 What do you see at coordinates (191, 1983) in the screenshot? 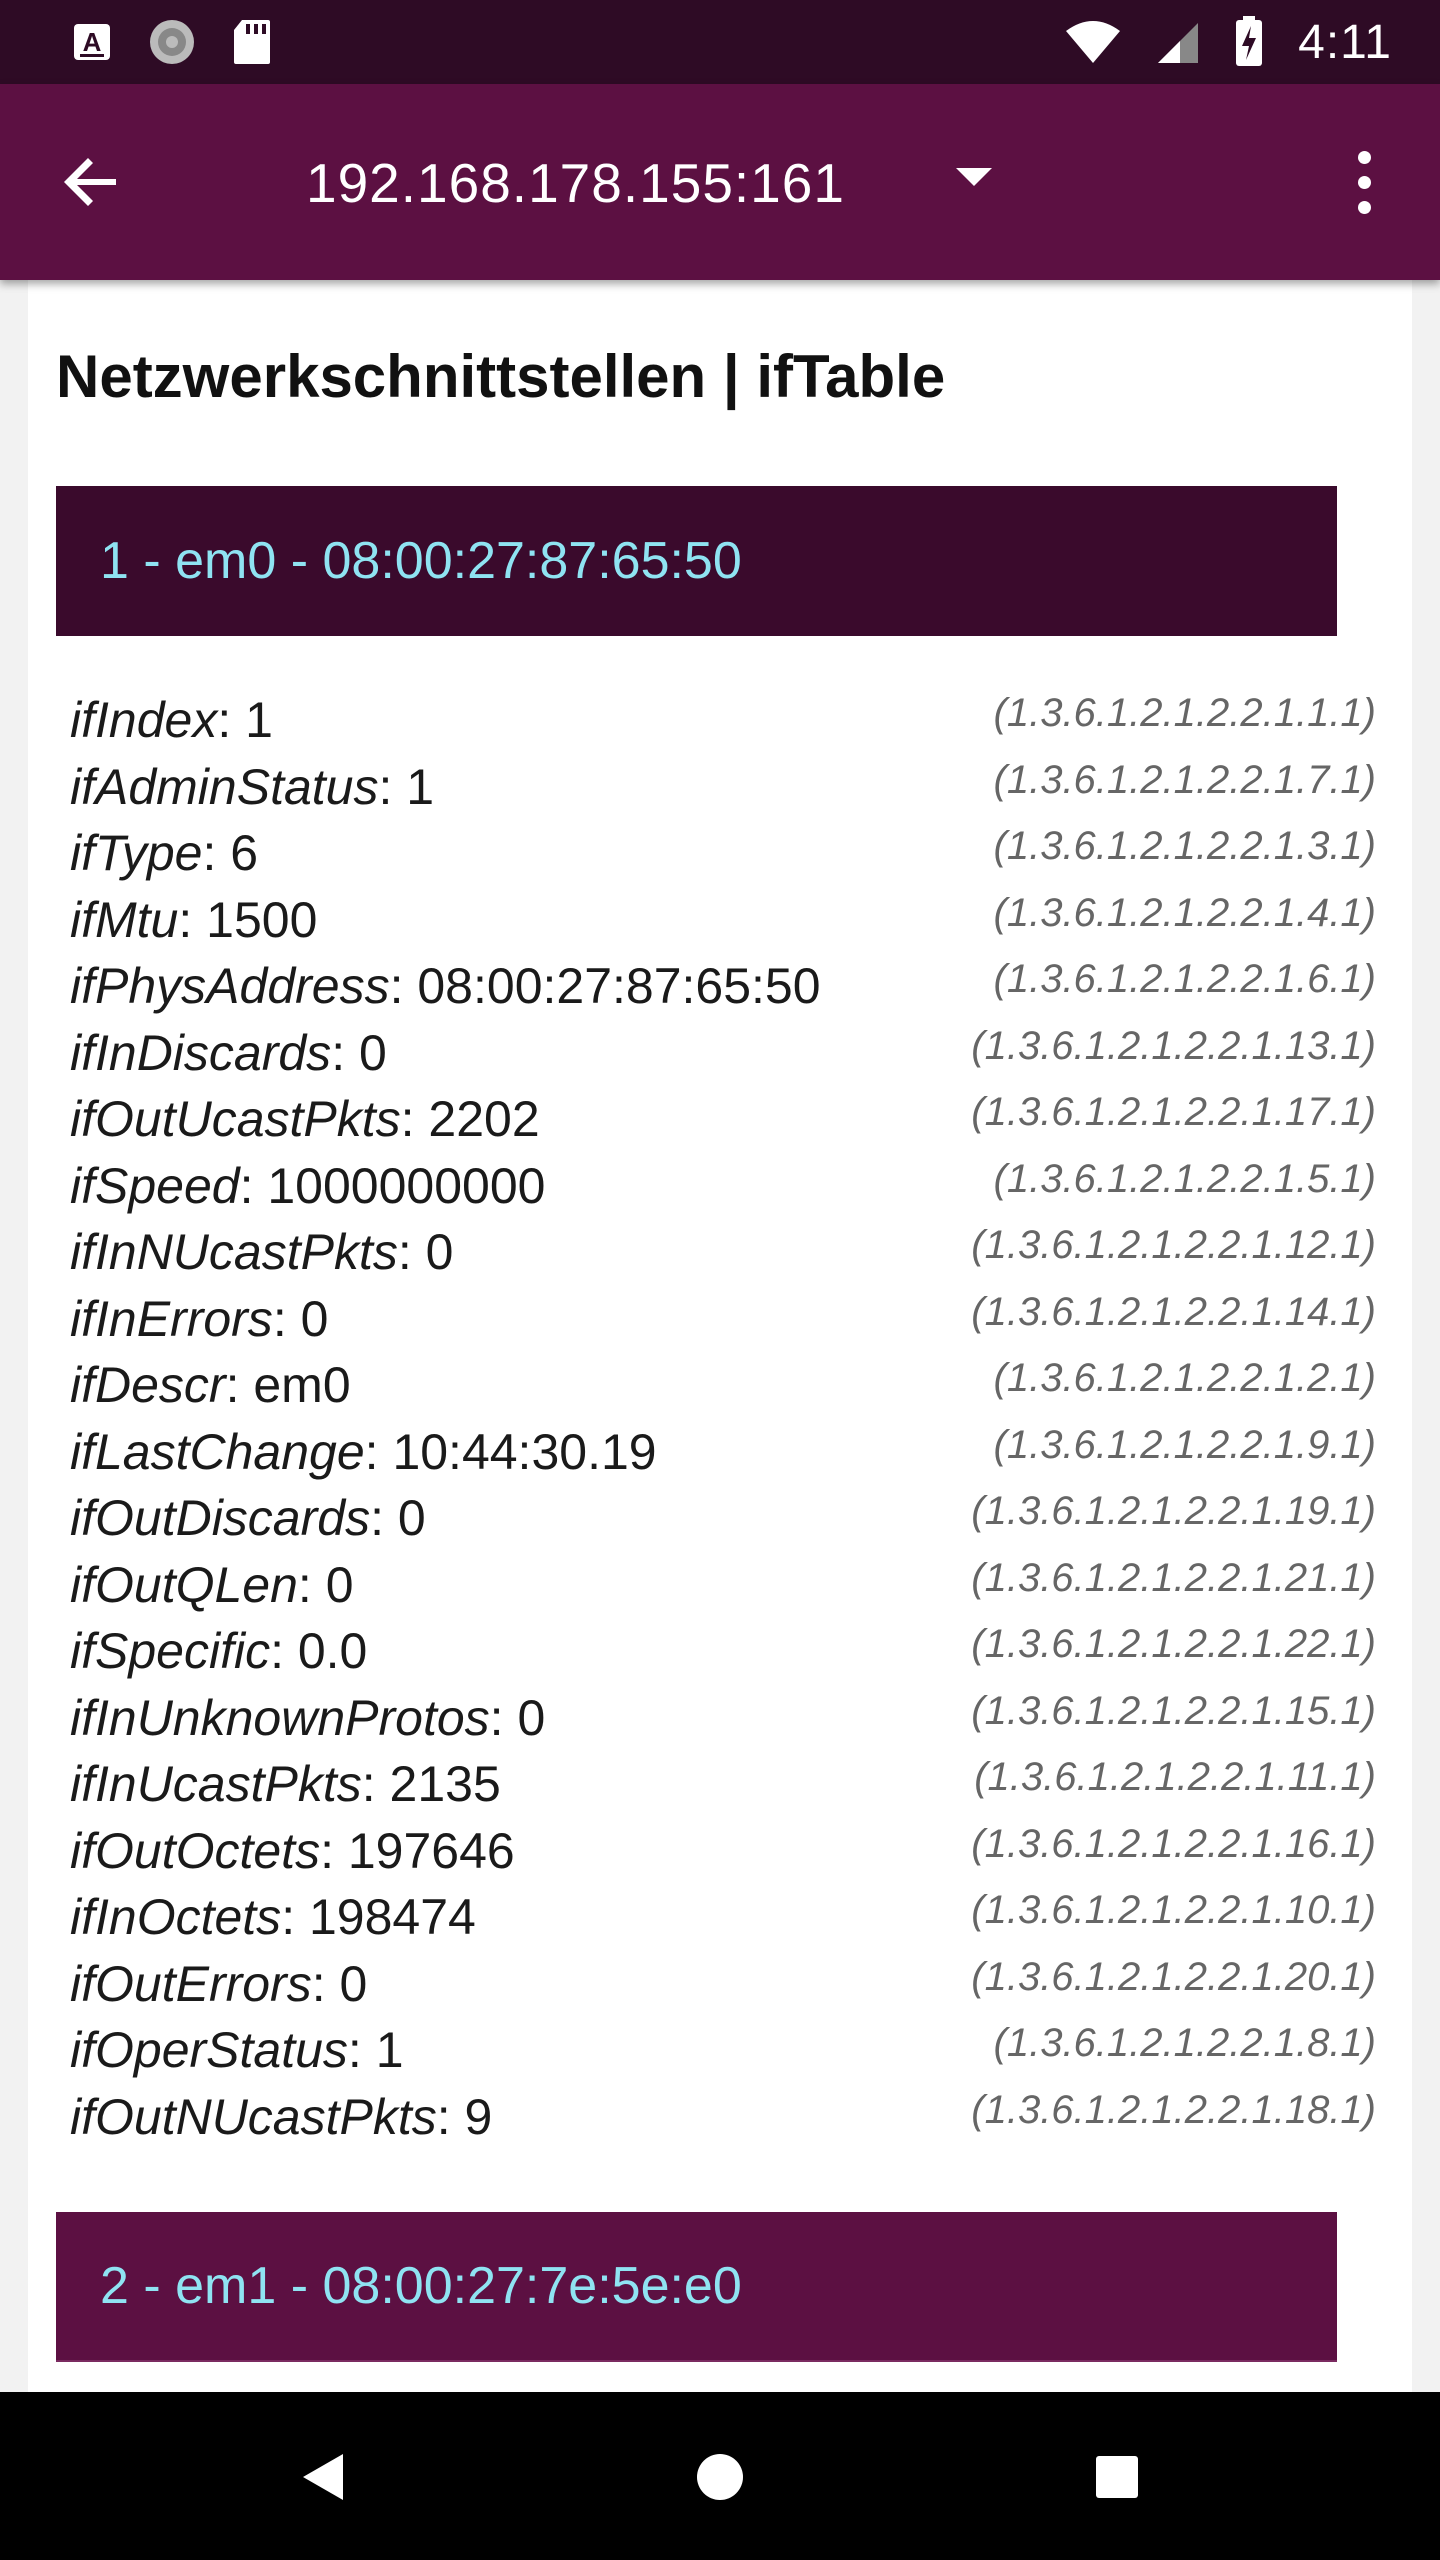
I see `property-name: ifOutErrors` at bounding box center [191, 1983].